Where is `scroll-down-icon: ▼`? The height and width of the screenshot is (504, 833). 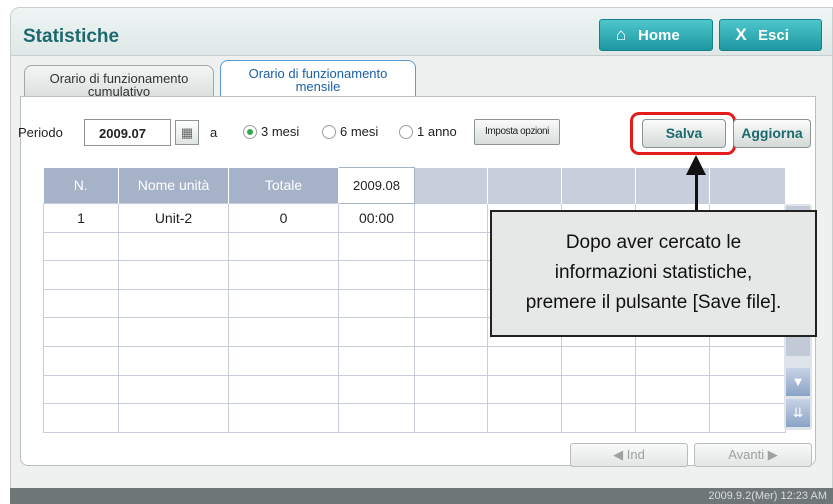
scroll-down-icon: ▼ is located at coordinates (798, 382).